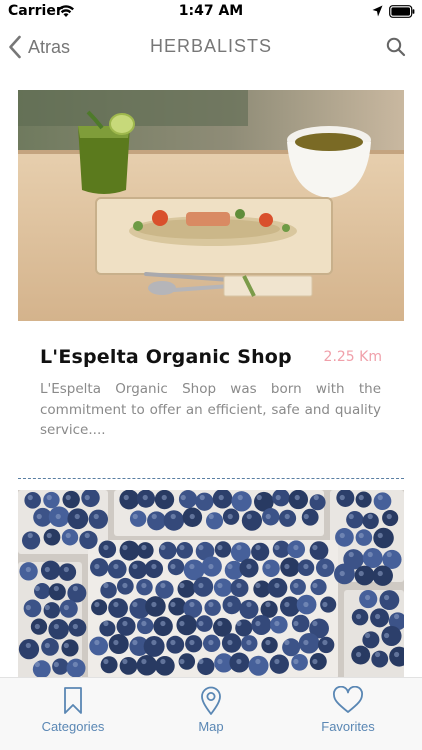 The image size is (422, 750). What do you see at coordinates (396, 47) in the screenshot?
I see `search-icon` at bounding box center [396, 47].